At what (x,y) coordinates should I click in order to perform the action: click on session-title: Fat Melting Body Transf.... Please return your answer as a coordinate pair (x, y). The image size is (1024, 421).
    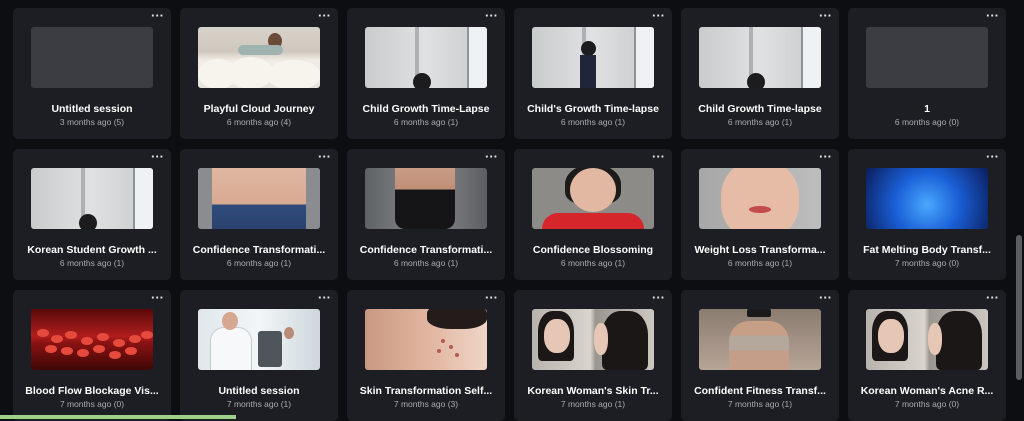
    Looking at the image, I should click on (927, 250).